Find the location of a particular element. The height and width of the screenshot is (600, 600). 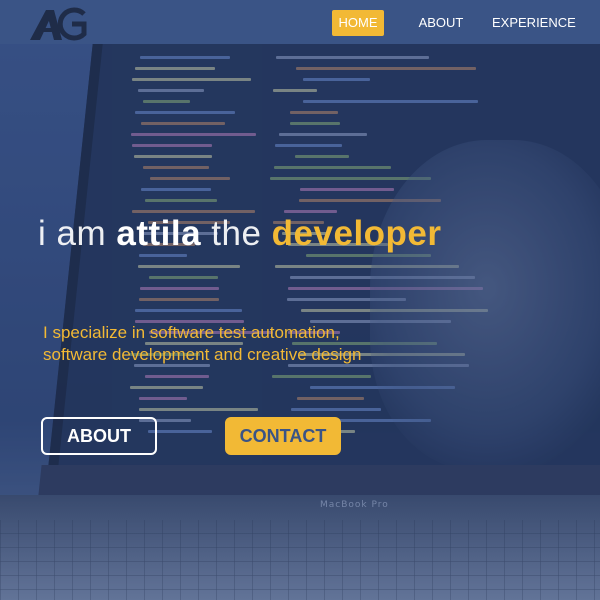

headline-intro: i am is located at coordinates (77, 233).